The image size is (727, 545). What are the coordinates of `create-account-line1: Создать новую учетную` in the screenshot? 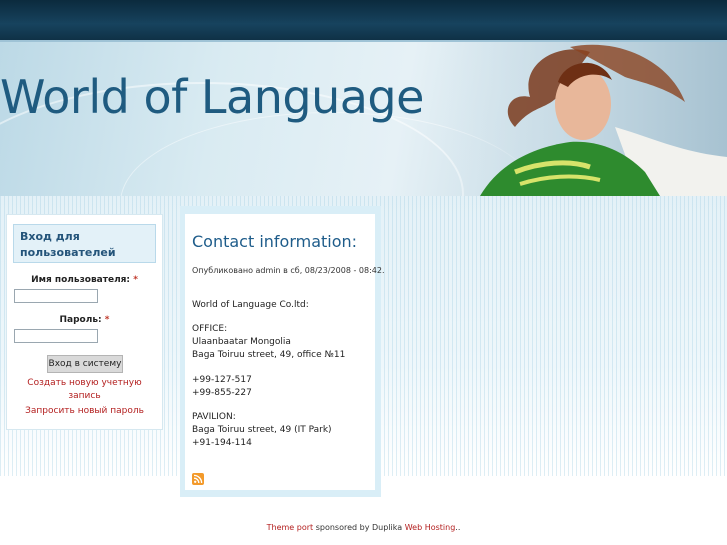 It's located at (84, 383).